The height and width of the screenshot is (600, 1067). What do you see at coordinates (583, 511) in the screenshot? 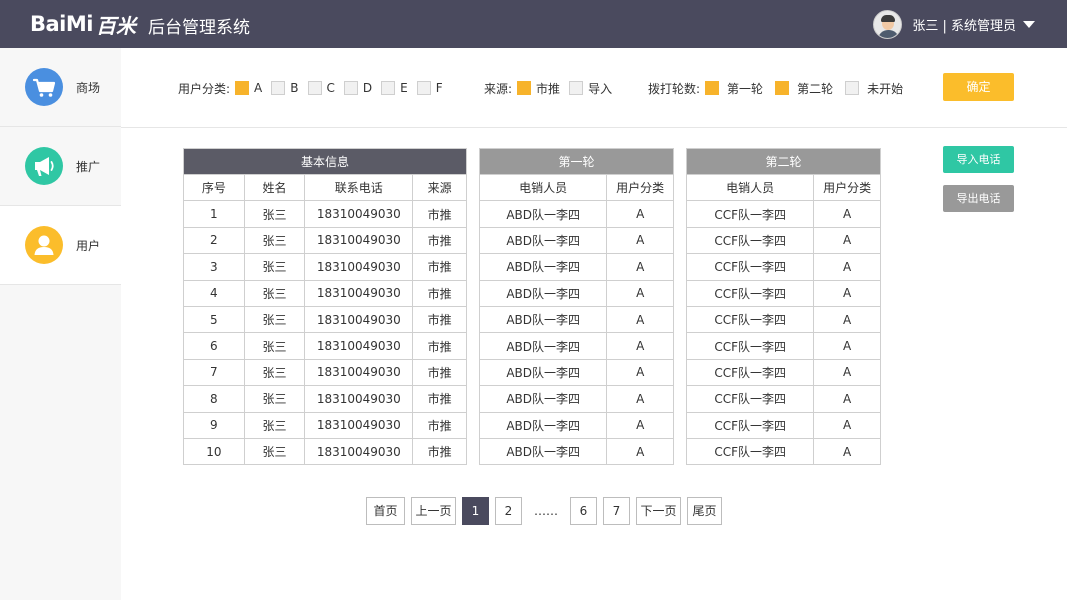
I see `page-button: 6` at bounding box center [583, 511].